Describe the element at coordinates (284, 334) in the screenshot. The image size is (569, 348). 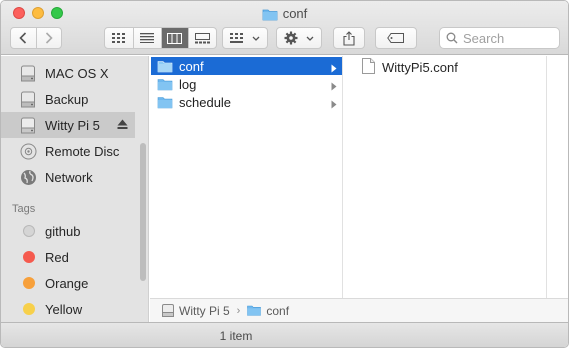
I see `status-bar: 1 item` at that location.